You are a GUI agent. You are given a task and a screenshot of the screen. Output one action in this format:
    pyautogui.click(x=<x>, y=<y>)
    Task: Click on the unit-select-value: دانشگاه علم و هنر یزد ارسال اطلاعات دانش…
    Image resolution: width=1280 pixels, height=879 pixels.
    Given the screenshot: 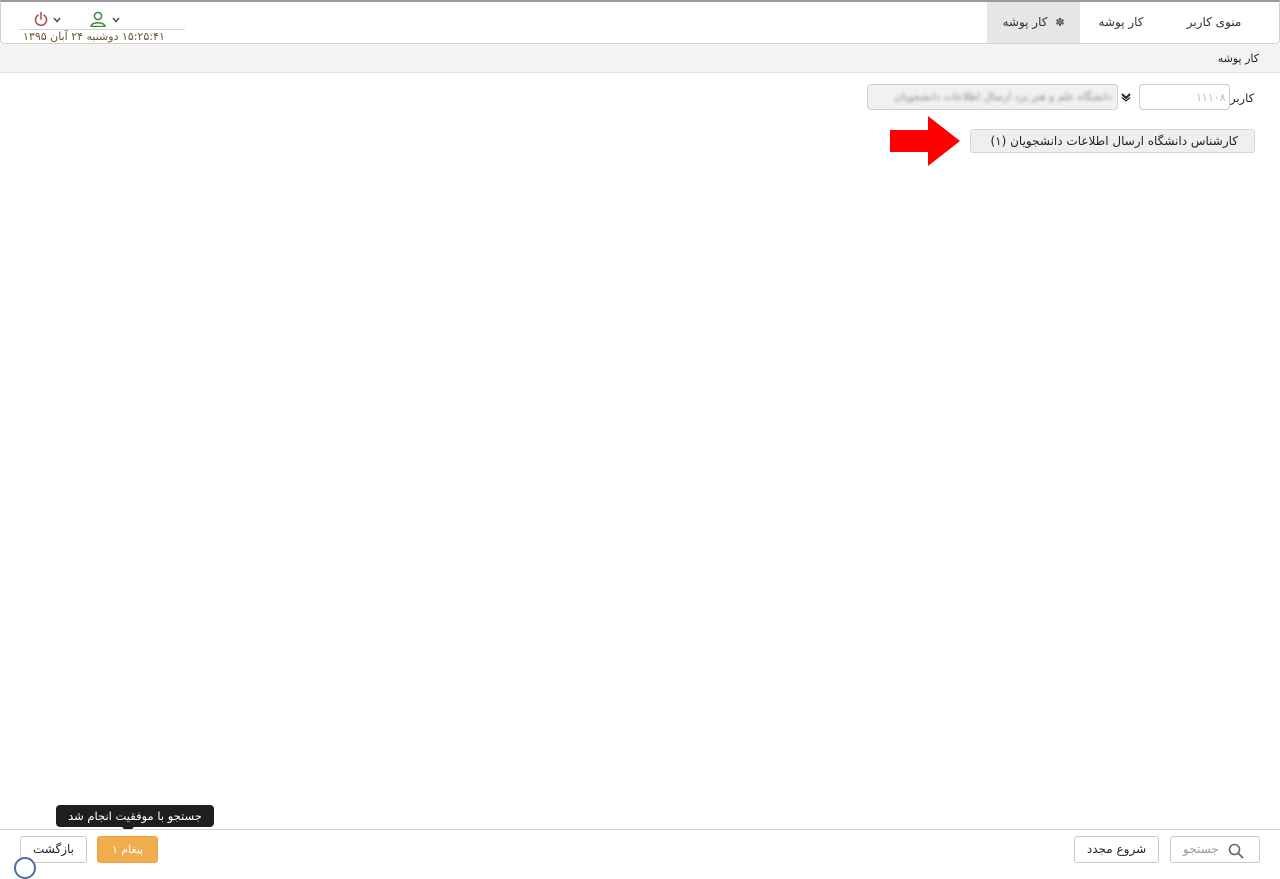 What is the action you would take?
    pyautogui.click(x=1003, y=97)
    